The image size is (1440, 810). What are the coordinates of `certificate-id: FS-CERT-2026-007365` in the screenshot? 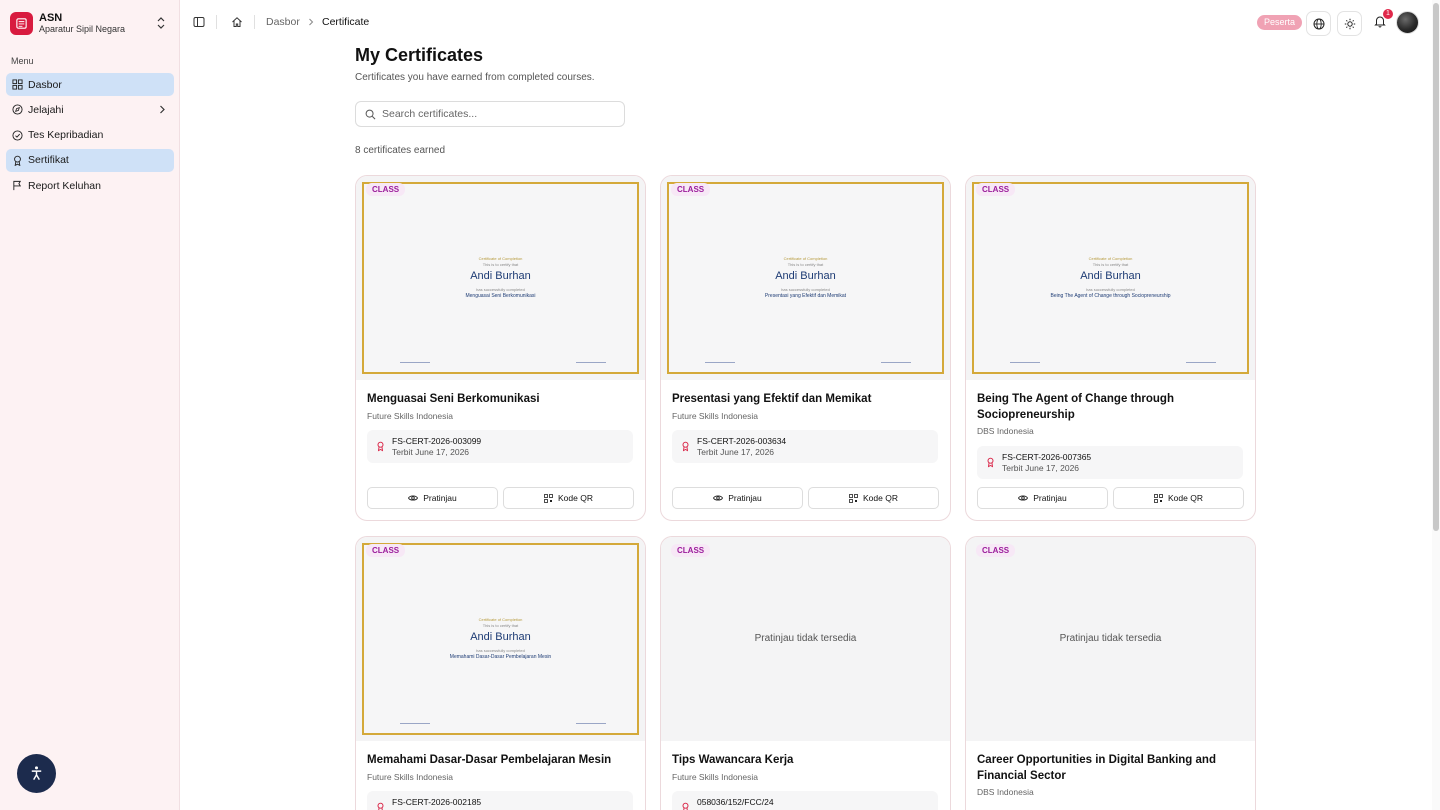 It's located at (1047, 457).